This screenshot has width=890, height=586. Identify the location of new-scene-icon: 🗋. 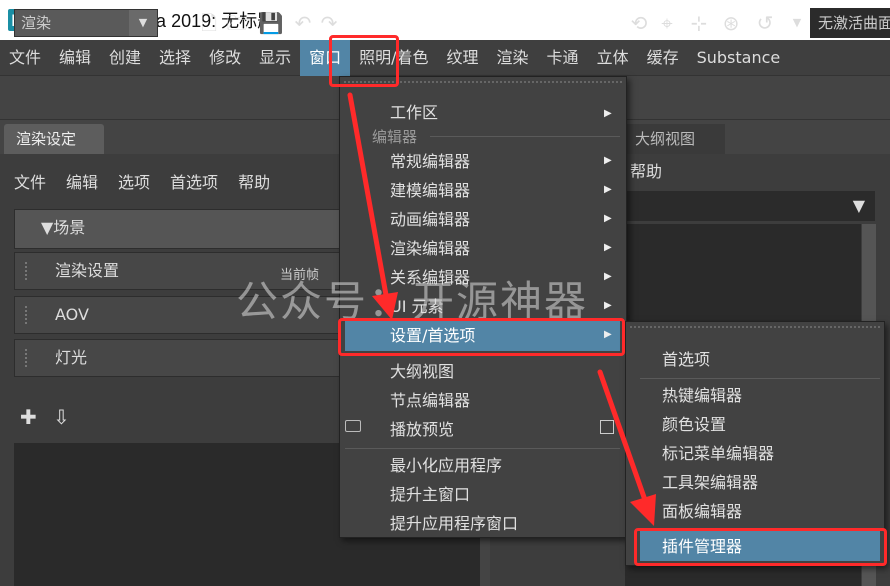
(209, 23).